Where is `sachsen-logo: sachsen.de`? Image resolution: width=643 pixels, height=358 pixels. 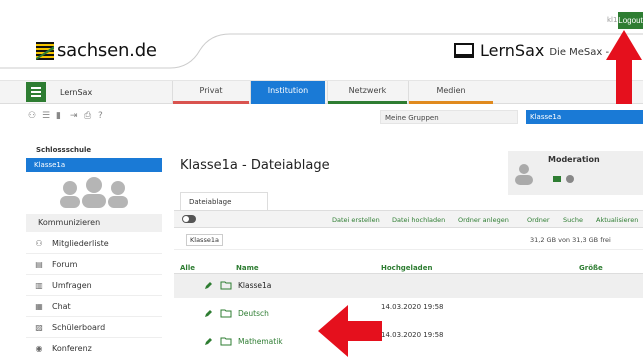 sachsen-logo: sachsen.de is located at coordinates (96, 50).